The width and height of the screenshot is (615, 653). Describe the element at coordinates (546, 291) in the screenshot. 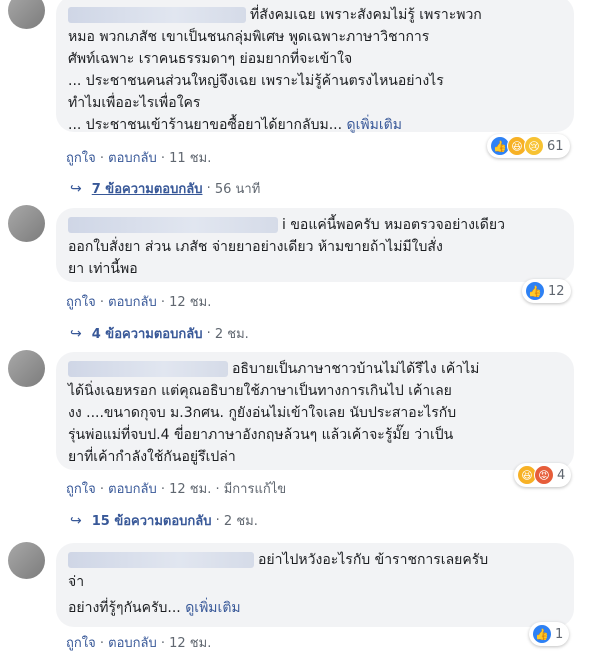

I see `reaction-summary: 👍 12` at that location.